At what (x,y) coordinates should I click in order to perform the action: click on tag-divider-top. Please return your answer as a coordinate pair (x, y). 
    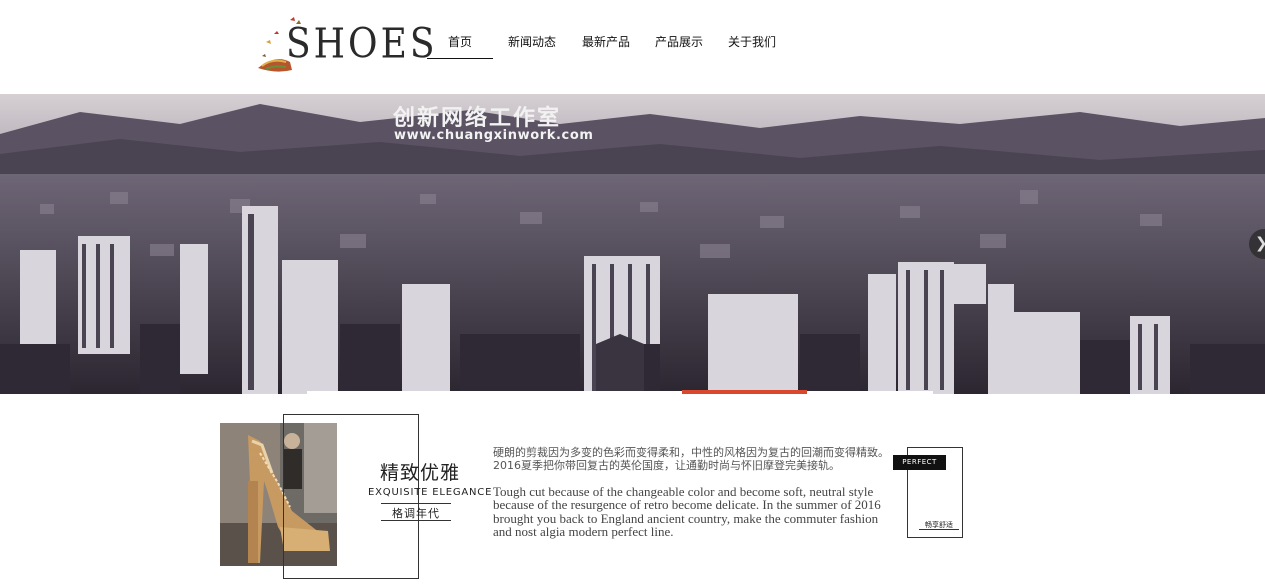
    Looking at the image, I should click on (416, 503).